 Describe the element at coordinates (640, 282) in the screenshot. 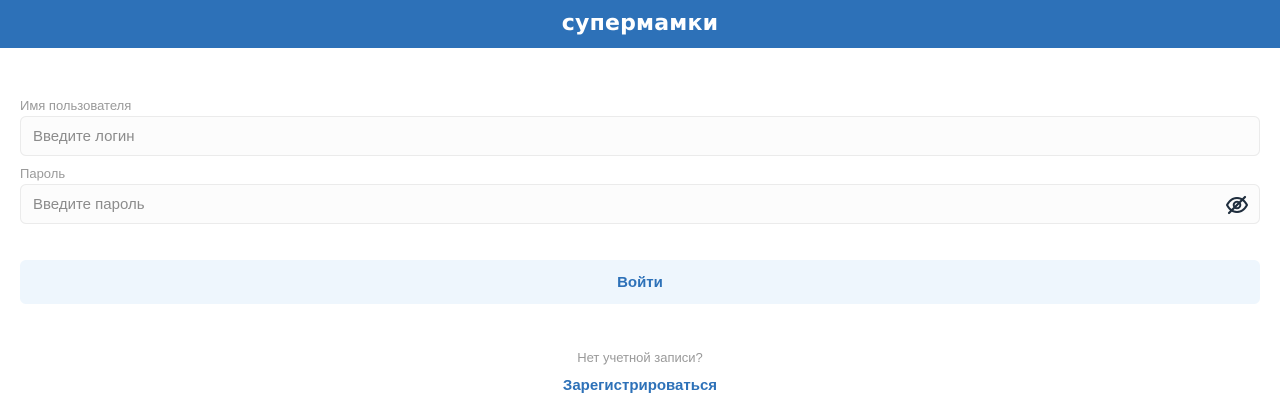

I see `login-button: Войти` at that location.